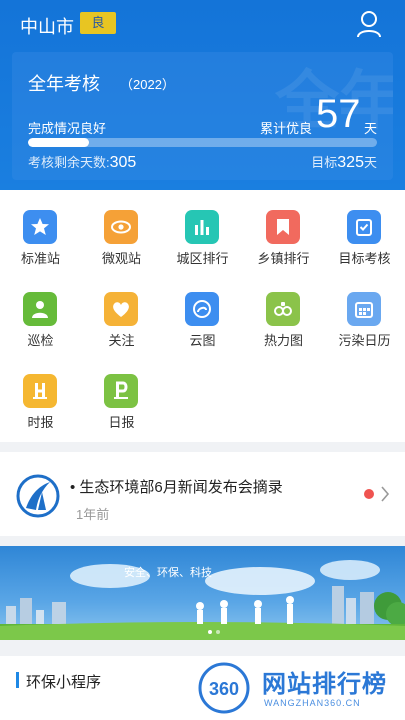 Image resolution: width=405 pixels, height=720 pixels. What do you see at coordinates (40, 391) in the screenshot?
I see `hour-report-icon` at bounding box center [40, 391].